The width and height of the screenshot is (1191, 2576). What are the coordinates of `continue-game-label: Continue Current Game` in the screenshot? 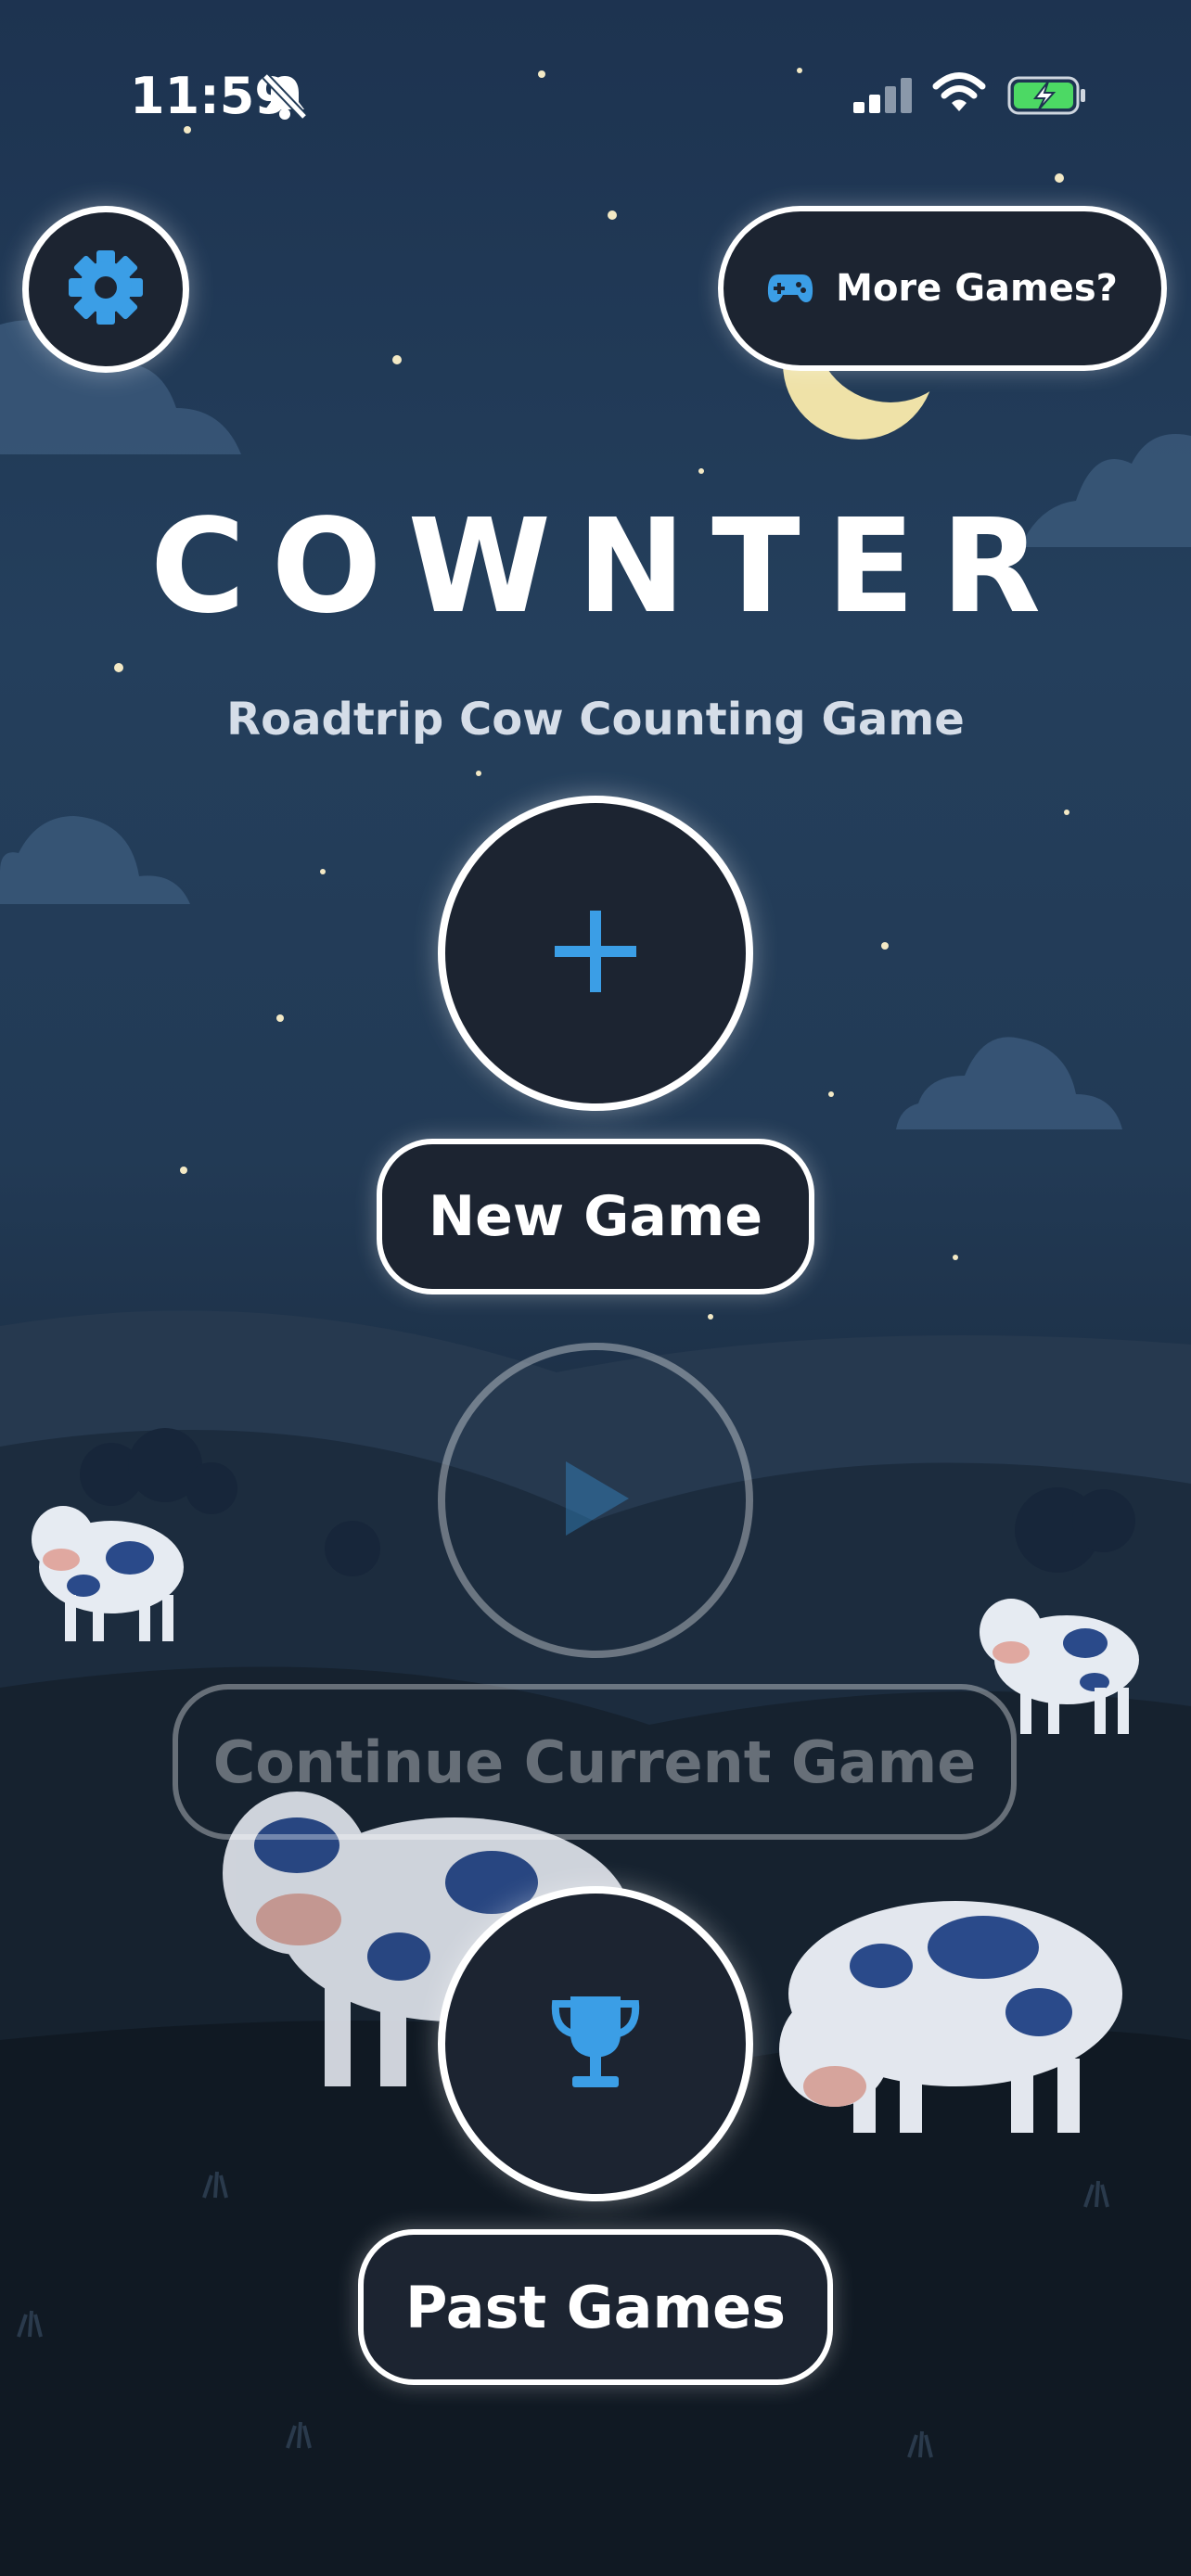 It's located at (594, 1762).